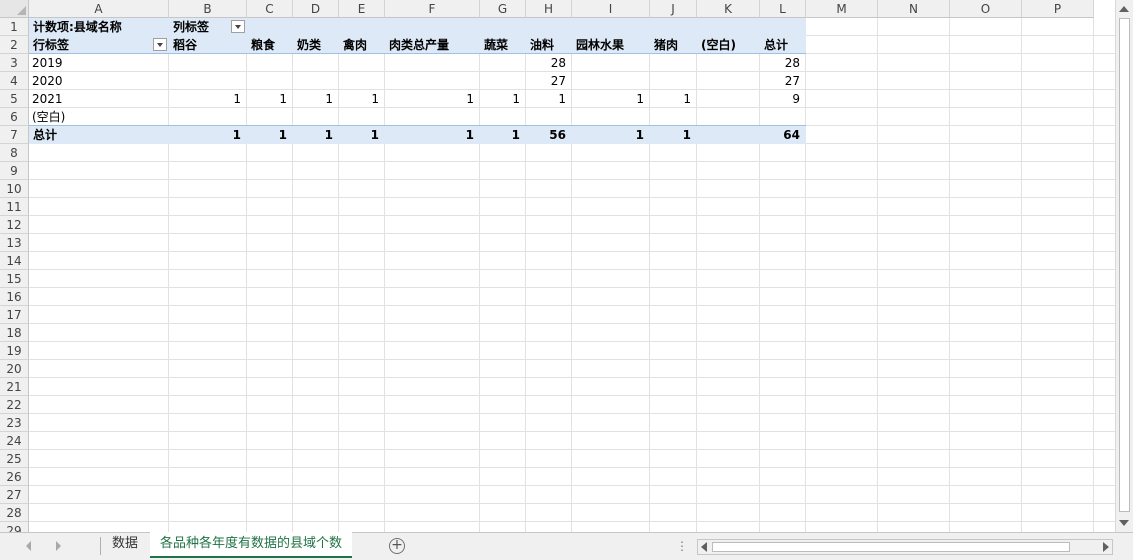 The width and height of the screenshot is (1133, 560). I want to click on column-header-n: N, so click(914, 9).